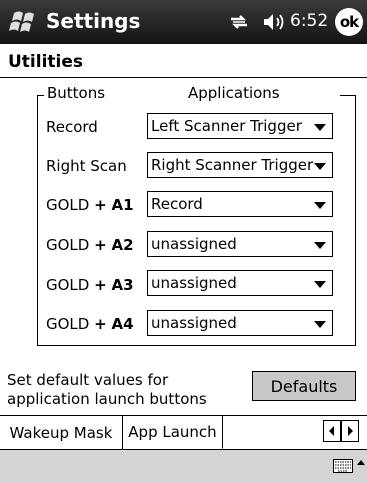 The height and width of the screenshot is (483, 367). What do you see at coordinates (90, 205) in the screenshot?
I see `row-label-gold-a1: GOLD + A1` at bounding box center [90, 205].